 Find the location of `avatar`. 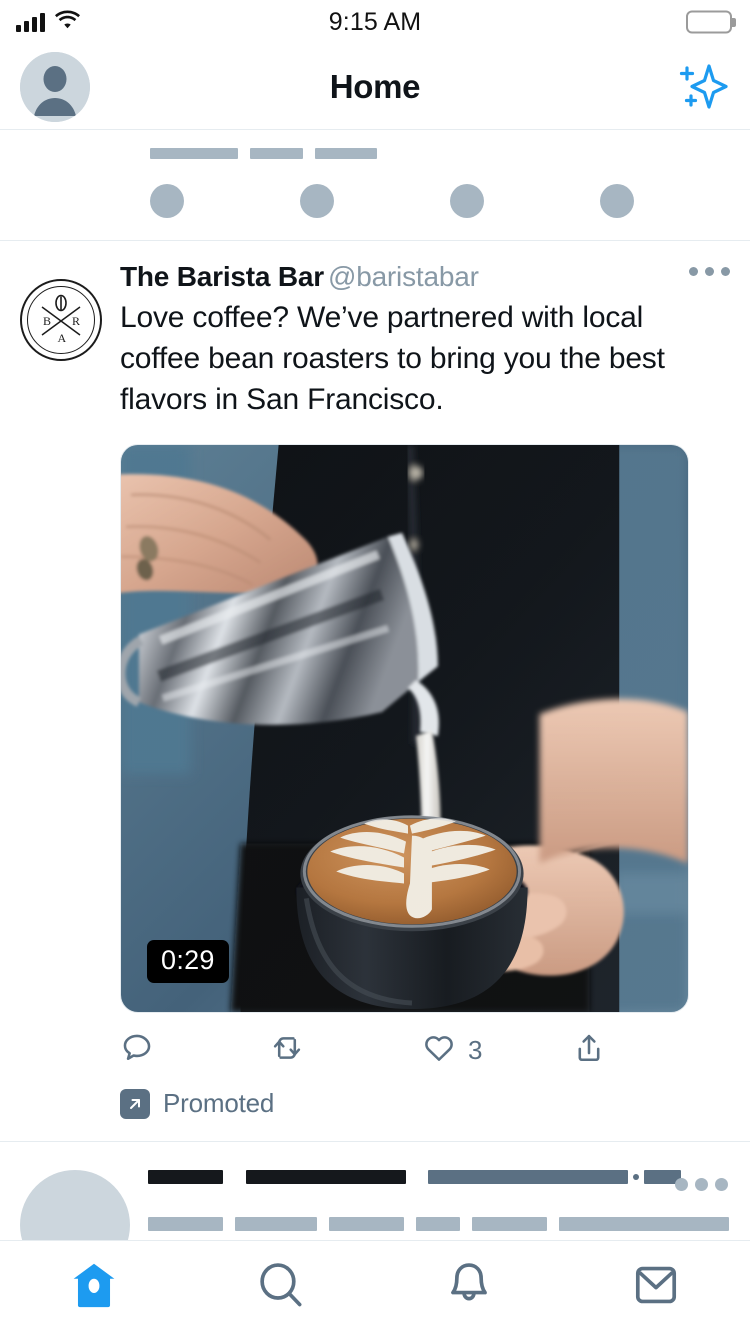

avatar is located at coordinates (55, 86).